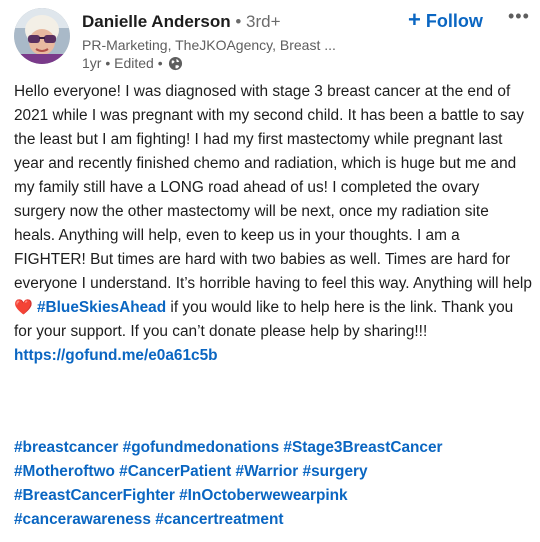 Image resolution: width=540 pixels, height=542 pixels. I want to click on hashtag-link: #BreastCancerFighter, so click(94, 495).